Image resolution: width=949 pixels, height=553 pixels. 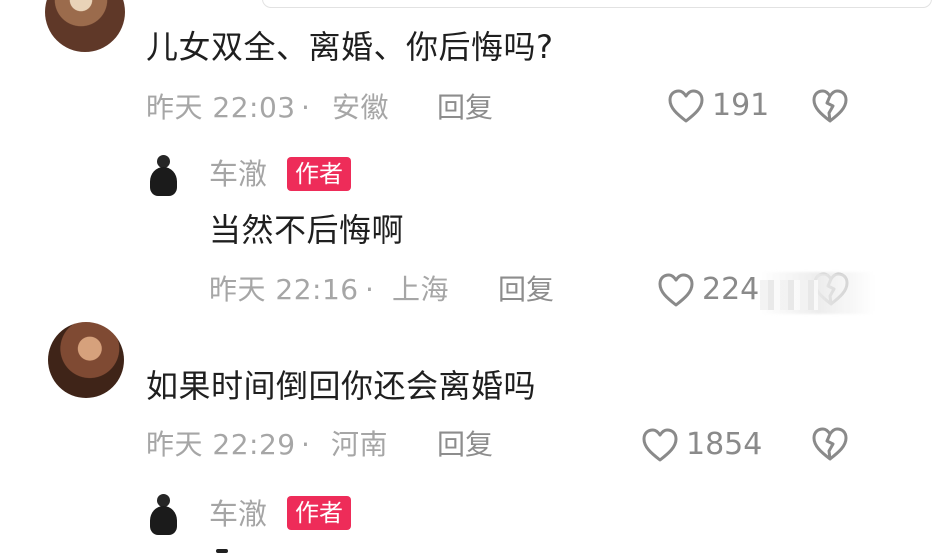 I want to click on like-button: 224, so click(x=707, y=290).